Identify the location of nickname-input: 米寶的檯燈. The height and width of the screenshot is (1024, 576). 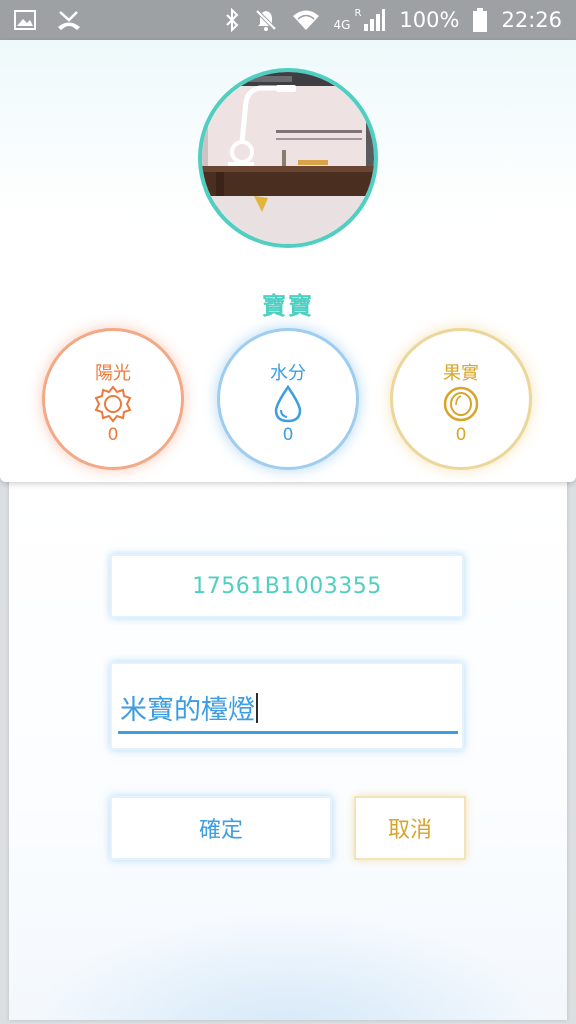
(288, 709).